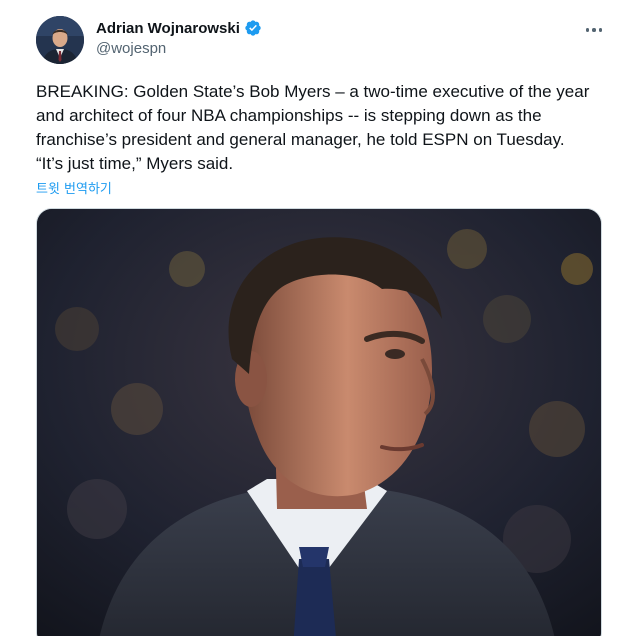 This screenshot has width=620, height=636. I want to click on author-handle: @wojespn, so click(131, 48).